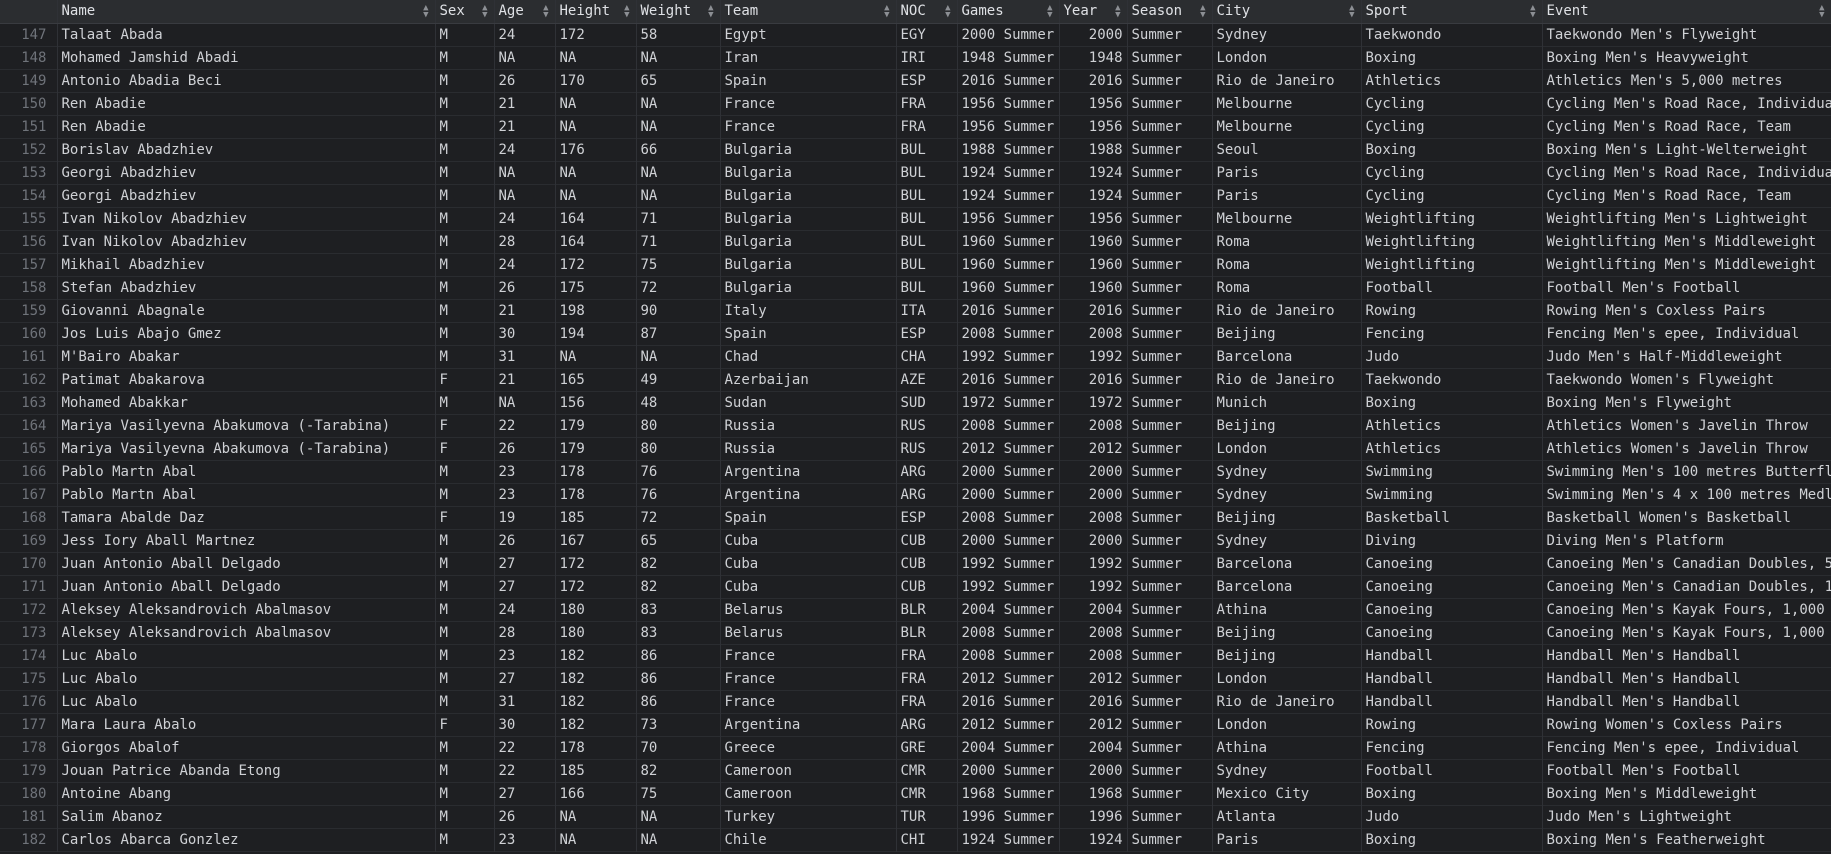 This screenshot has height=854, width=1831. What do you see at coordinates (1452, 839) in the screenshot?
I see `cell-sport: Boxing` at bounding box center [1452, 839].